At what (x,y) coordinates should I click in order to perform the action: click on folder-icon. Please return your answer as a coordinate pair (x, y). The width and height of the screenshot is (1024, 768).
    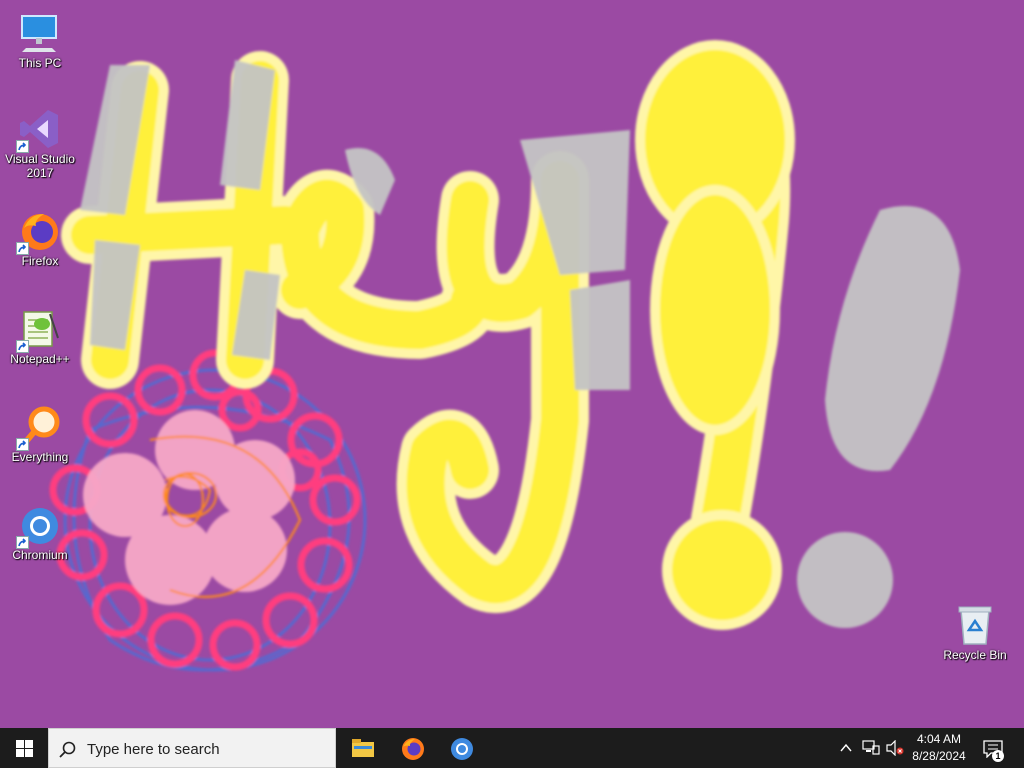
    Looking at the image, I should click on (363, 748).